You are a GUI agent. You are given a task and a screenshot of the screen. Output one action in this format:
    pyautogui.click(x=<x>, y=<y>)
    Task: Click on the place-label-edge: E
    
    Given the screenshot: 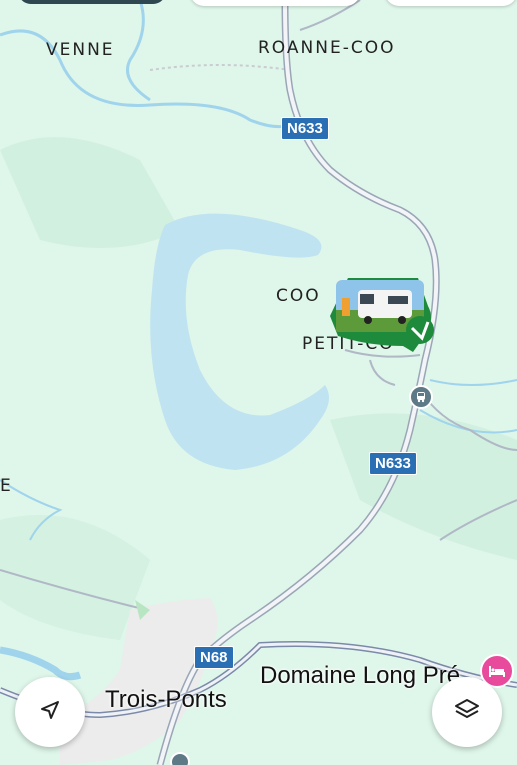 What is the action you would take?
    pyautogui.click(x=6, y=486)
    